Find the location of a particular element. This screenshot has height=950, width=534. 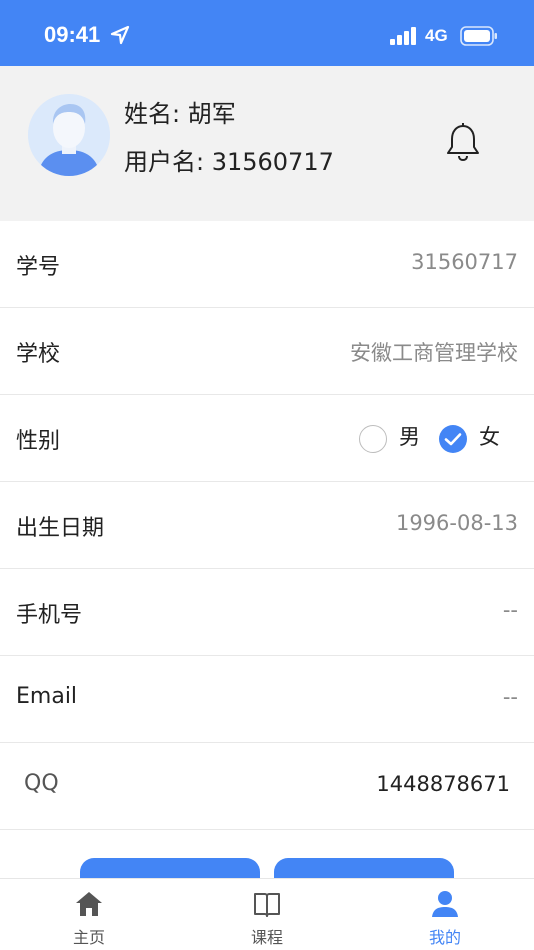

birth-date-value: 1996-08-13 is located at coordinates (457, 523).